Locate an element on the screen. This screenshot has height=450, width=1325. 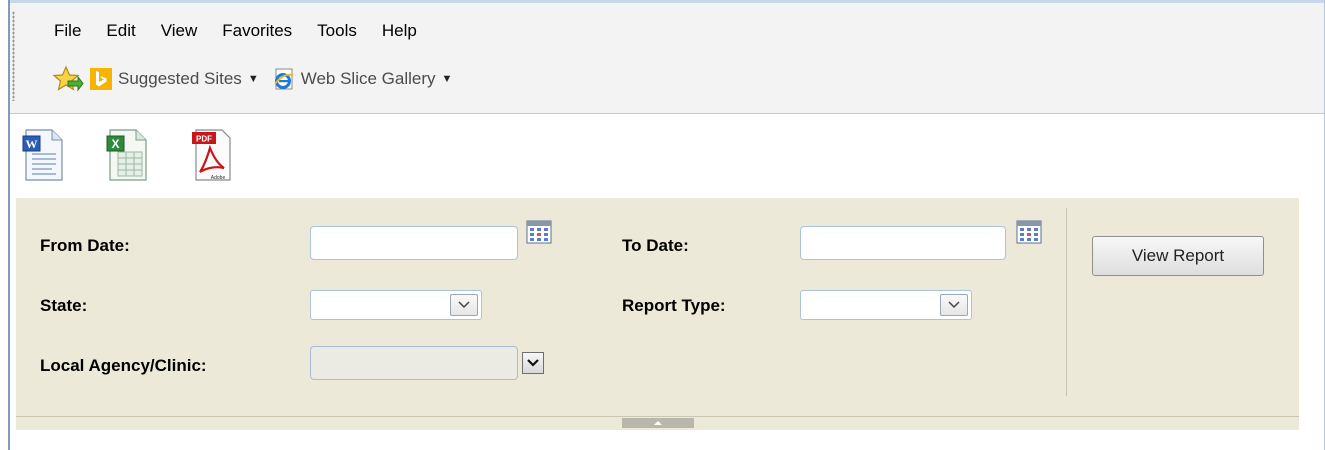
adobe-label: Adobe is located at coordinates (218, 178).